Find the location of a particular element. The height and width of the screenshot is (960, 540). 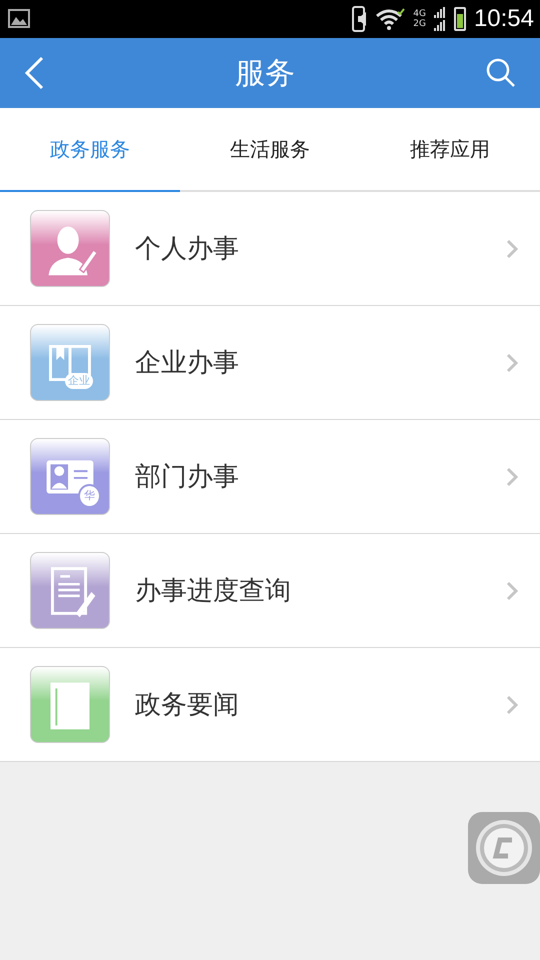

c-logo-icon is located at coordinates (504, 848).